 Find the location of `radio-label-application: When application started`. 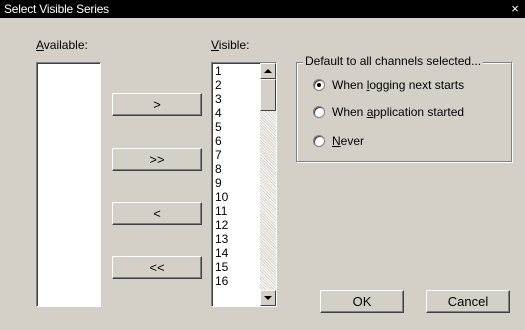

radio-label-application: When application started is located at coordinates (398, 112).